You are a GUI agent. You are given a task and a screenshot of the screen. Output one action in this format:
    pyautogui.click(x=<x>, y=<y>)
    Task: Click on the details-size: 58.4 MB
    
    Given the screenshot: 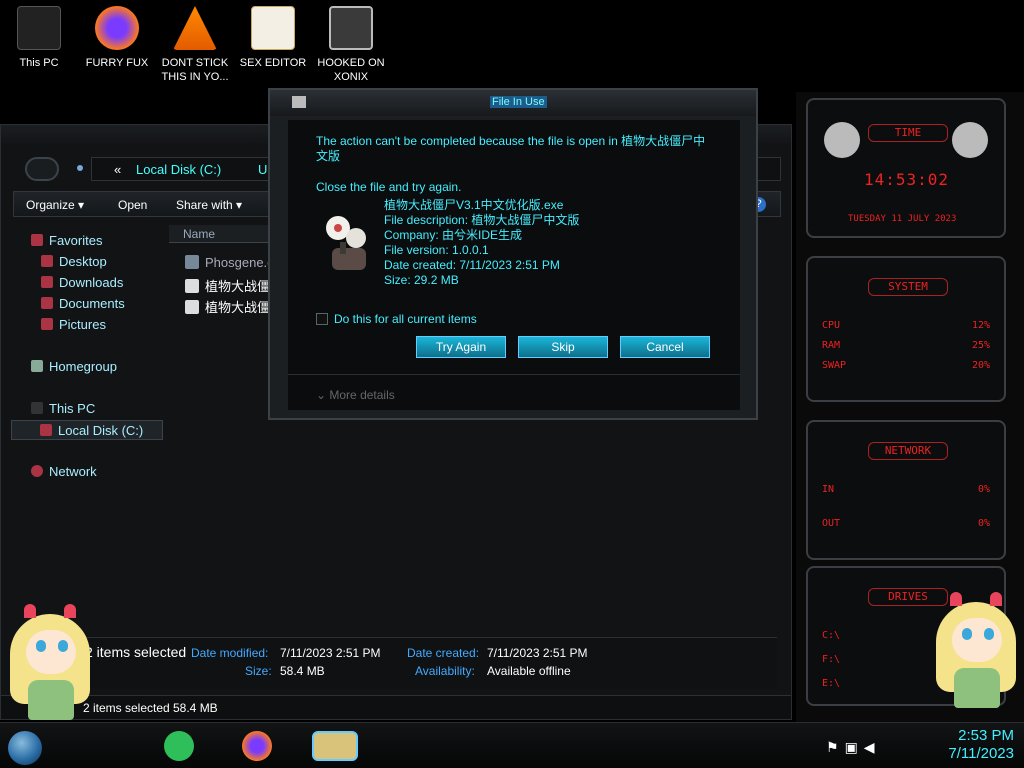 What is the action you would take?
    pyautogui.click(x=302, y=671)
    